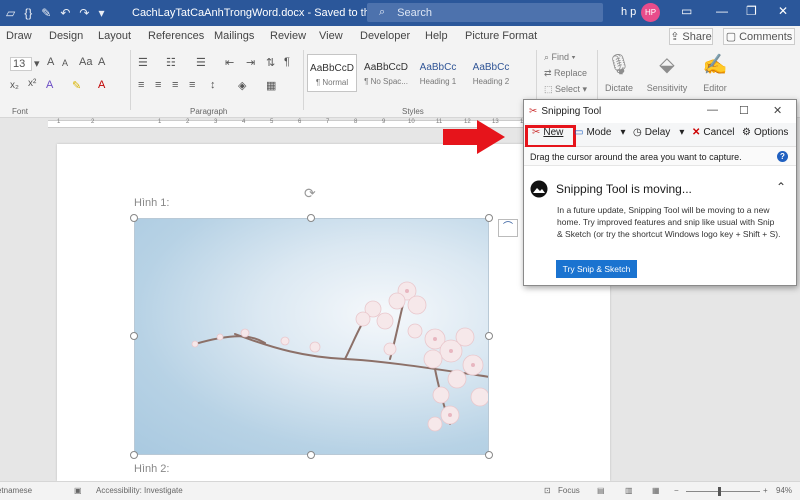 The image size is (800, 500). I want to click on new-button: ✂ New, so click(550, 136).